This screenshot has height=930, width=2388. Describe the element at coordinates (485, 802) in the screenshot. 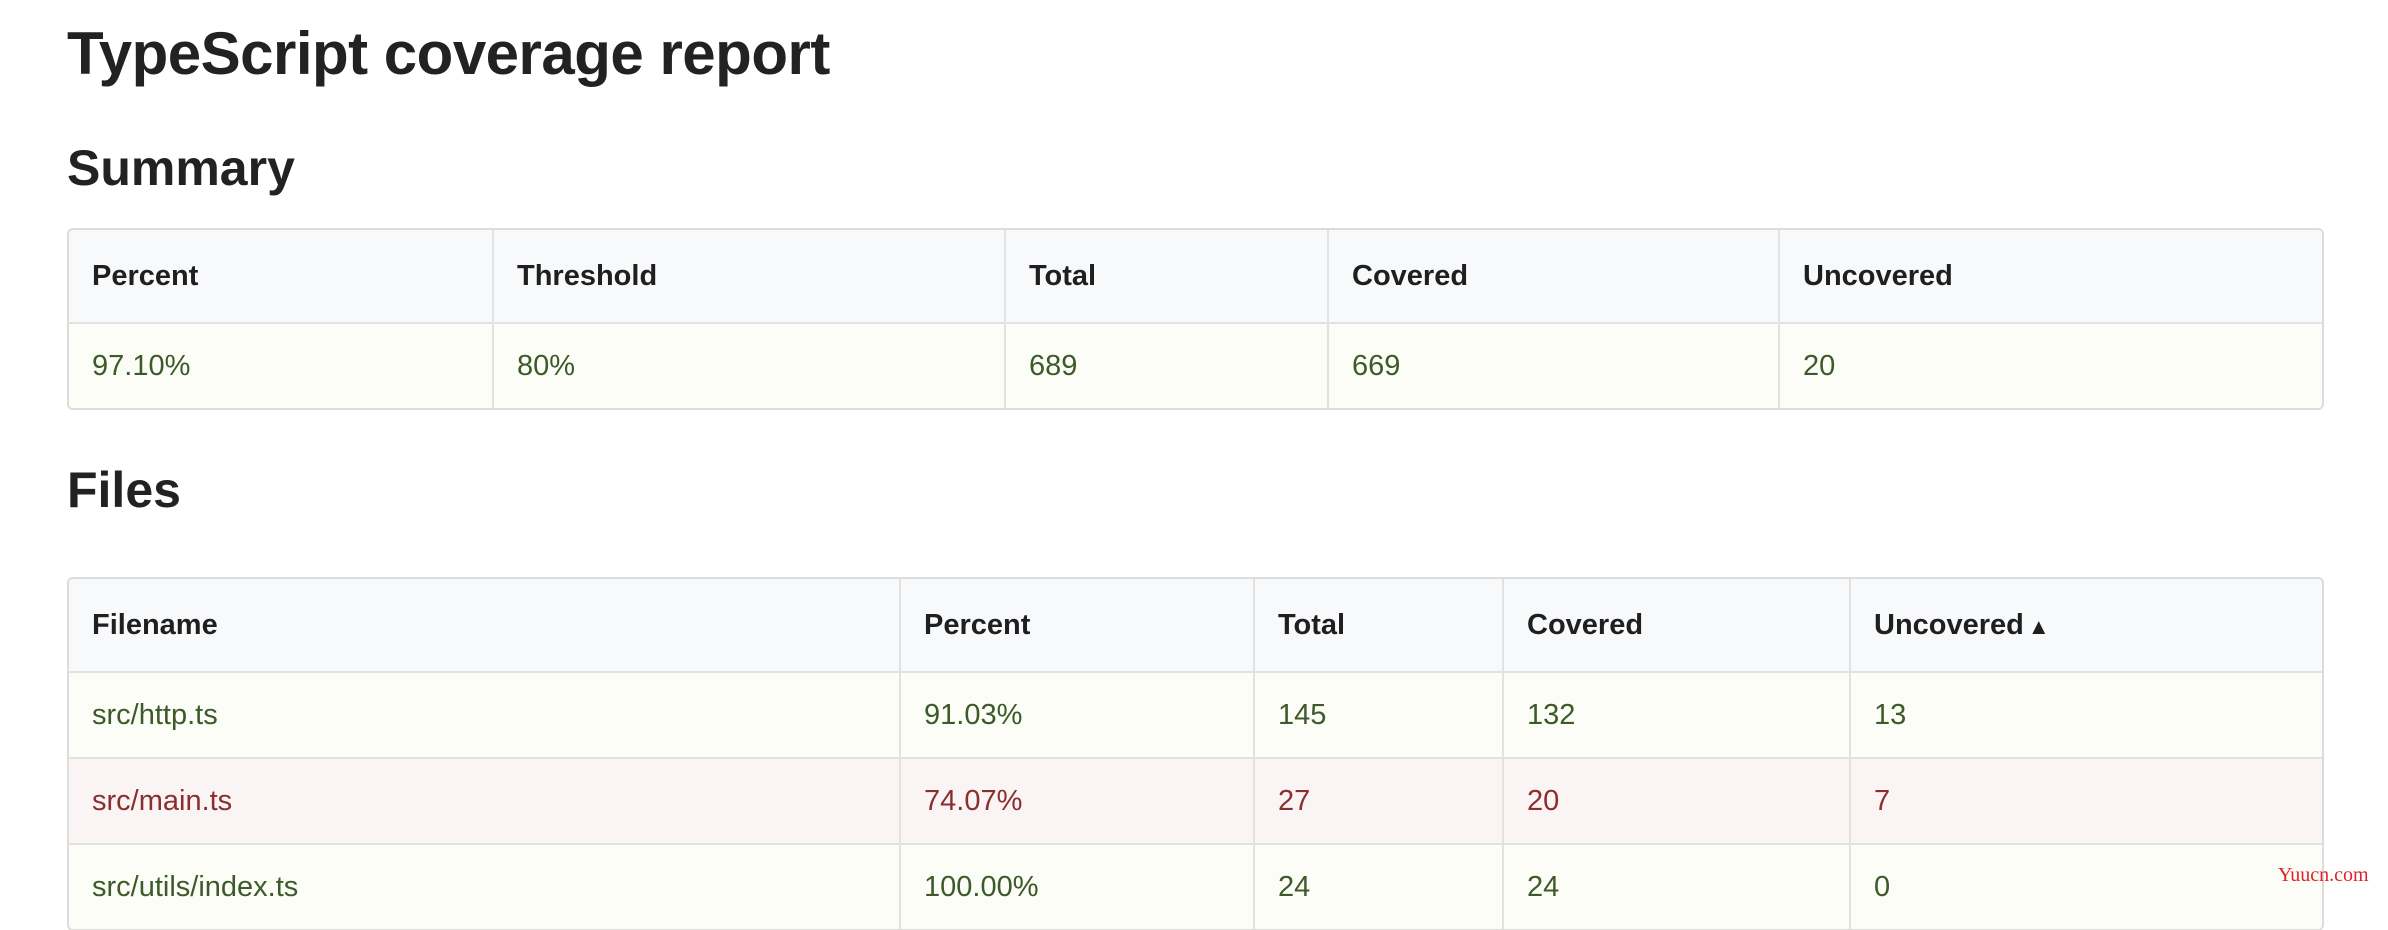

I see `file-name: src/main.ts` at that location.